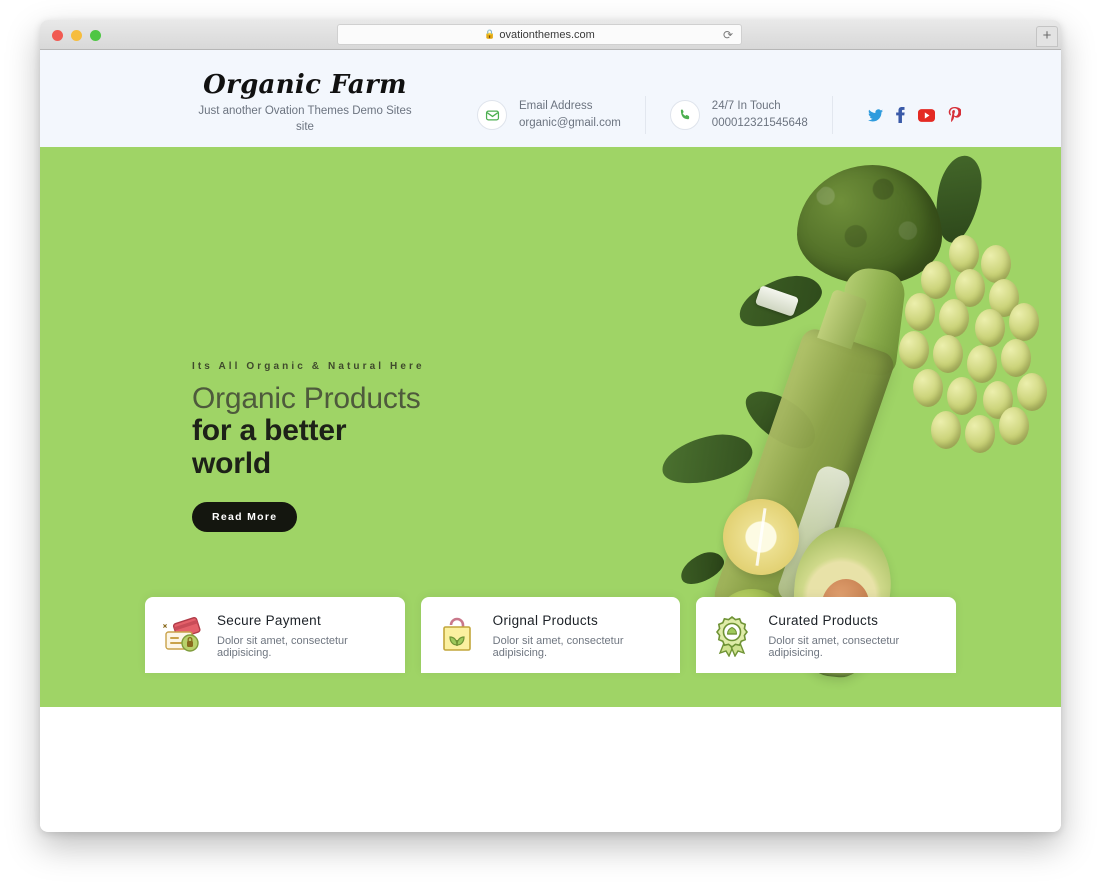  What do you see at coordinates (550, 796) in the screenshot?
I see `page-bottom-area` at bounding box center [550, 796].